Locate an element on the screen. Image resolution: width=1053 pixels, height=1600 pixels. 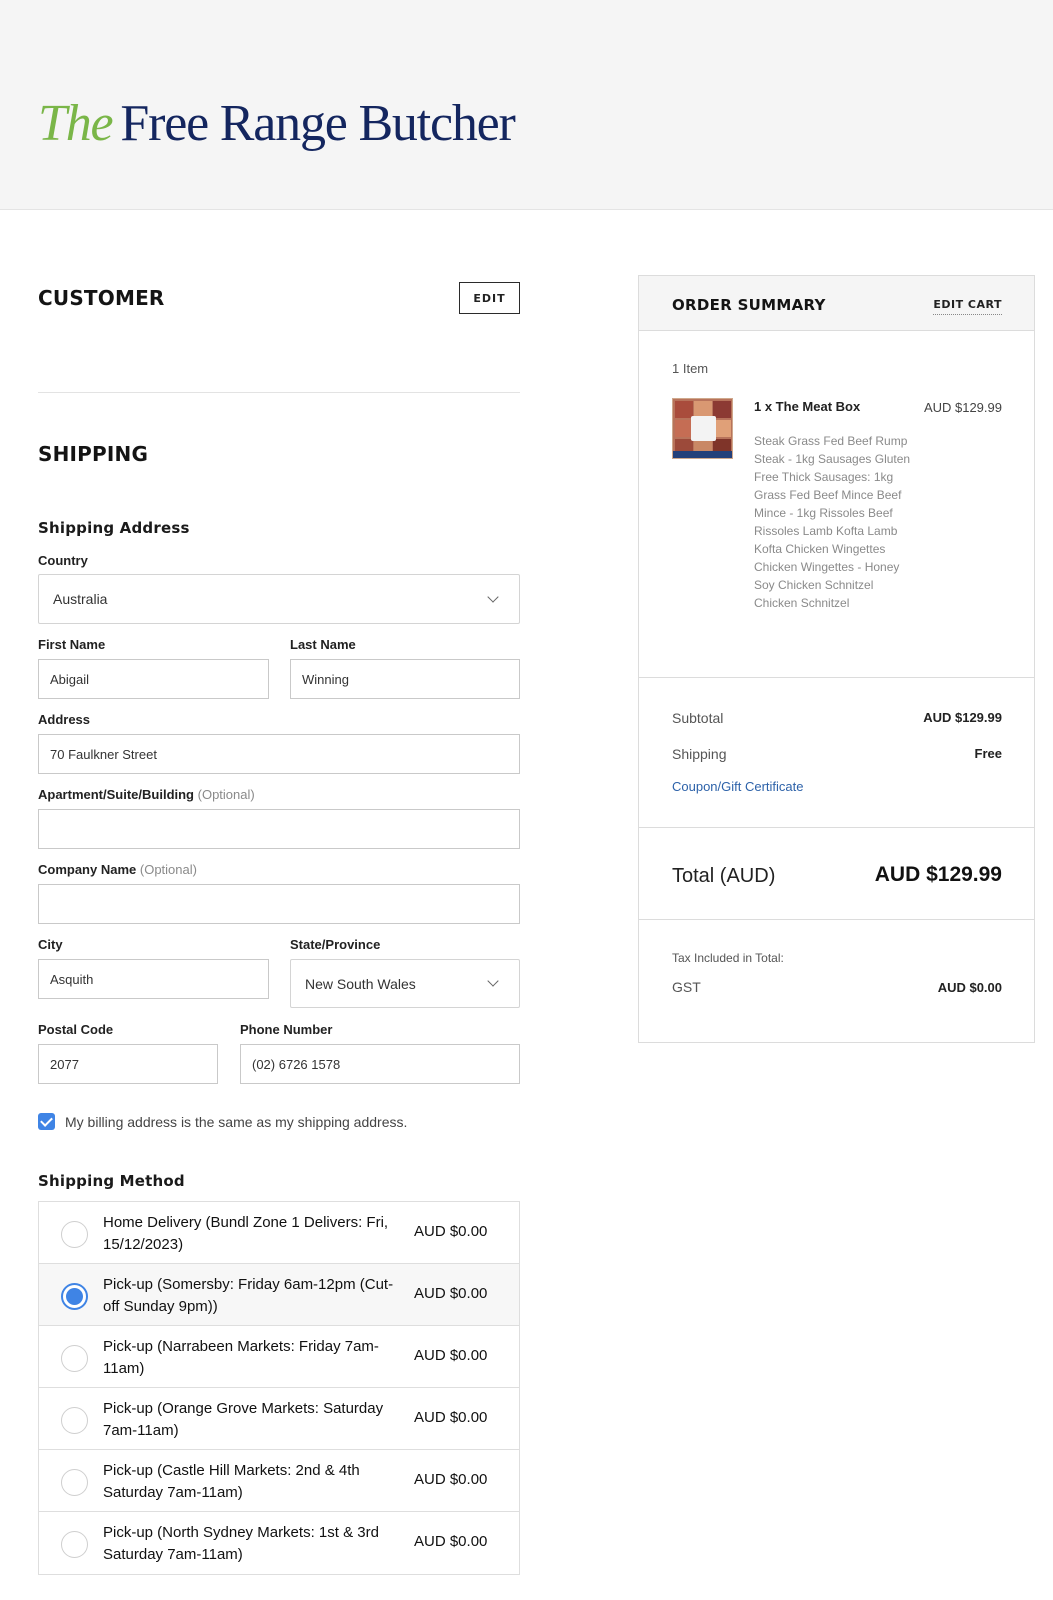
coupon-link: Coupon/Gift Certificate is located at coordinates (738, 786).